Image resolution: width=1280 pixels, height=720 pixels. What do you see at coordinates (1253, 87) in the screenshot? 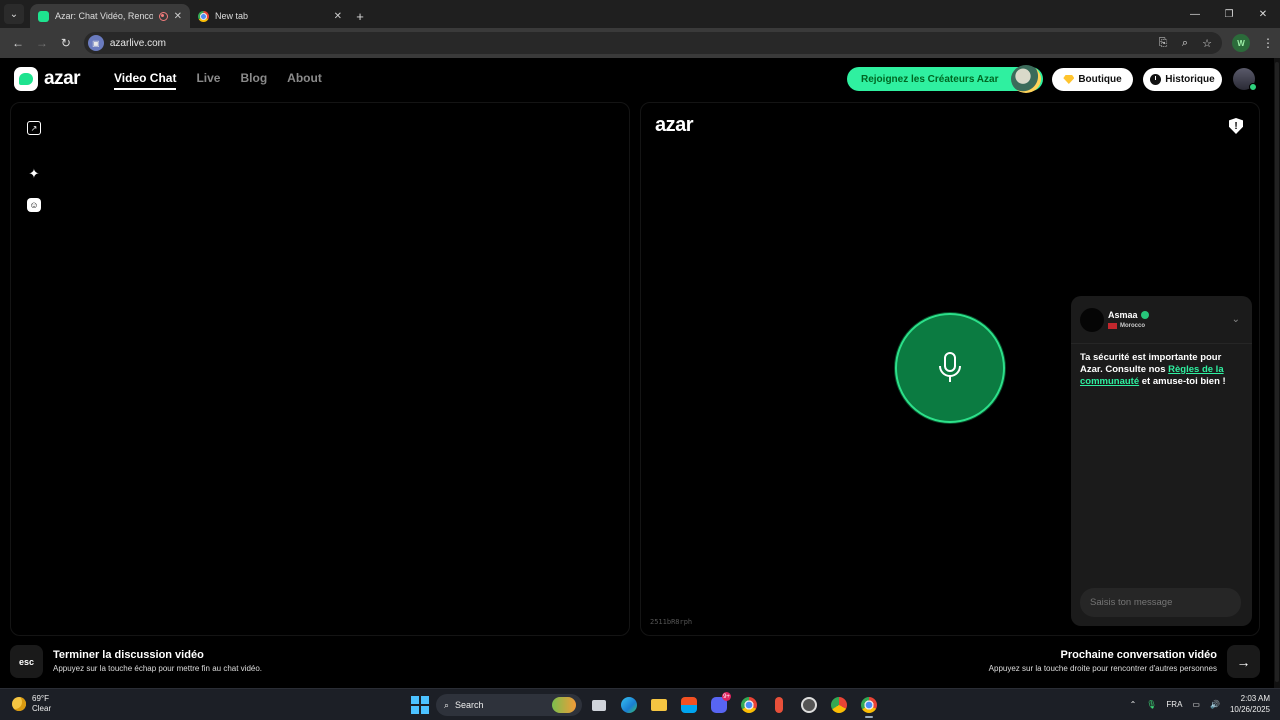
I see `online-status-icon` at bounding box center [1253, 87].